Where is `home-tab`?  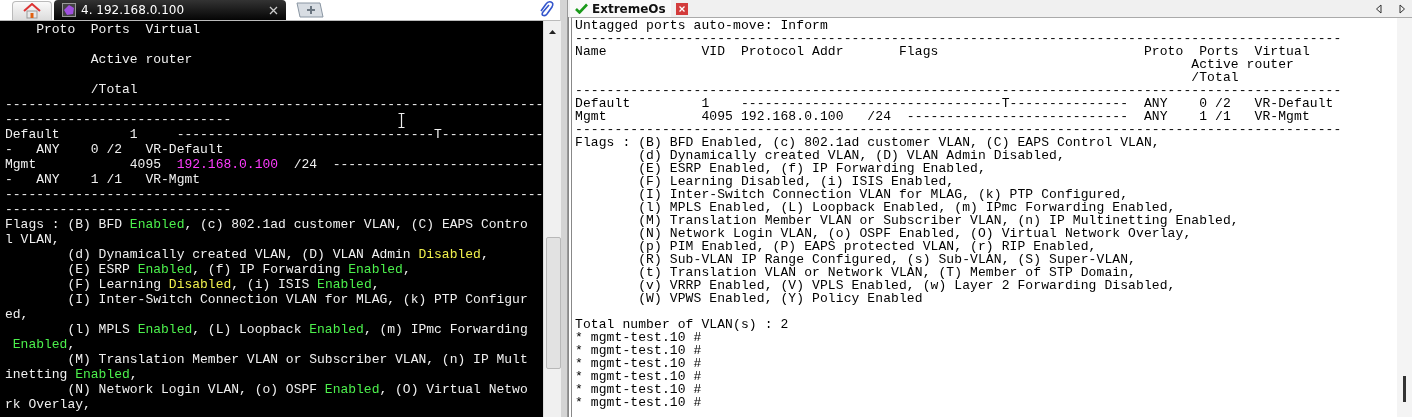 home-tab is located at coordinates (32, 10).